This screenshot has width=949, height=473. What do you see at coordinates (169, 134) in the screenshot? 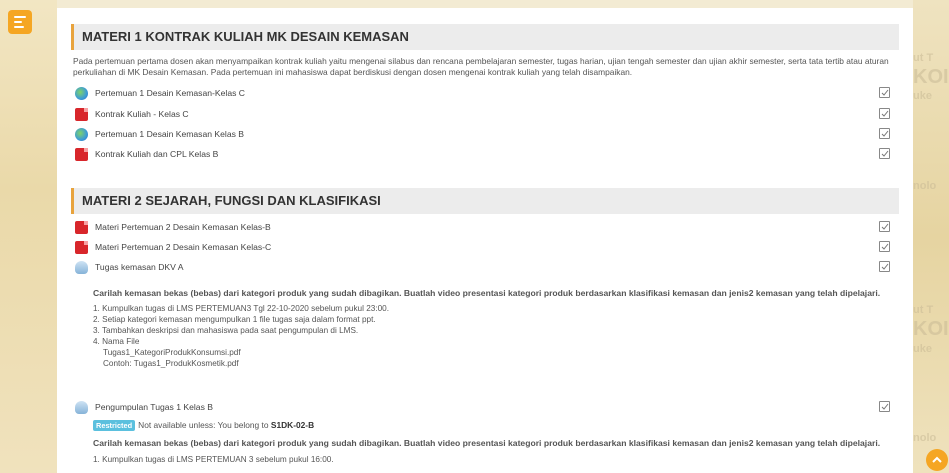
I see `activity-link: Pertemuan 1 Desain Kemasan Kelas B` at bounding box center [169, 134].